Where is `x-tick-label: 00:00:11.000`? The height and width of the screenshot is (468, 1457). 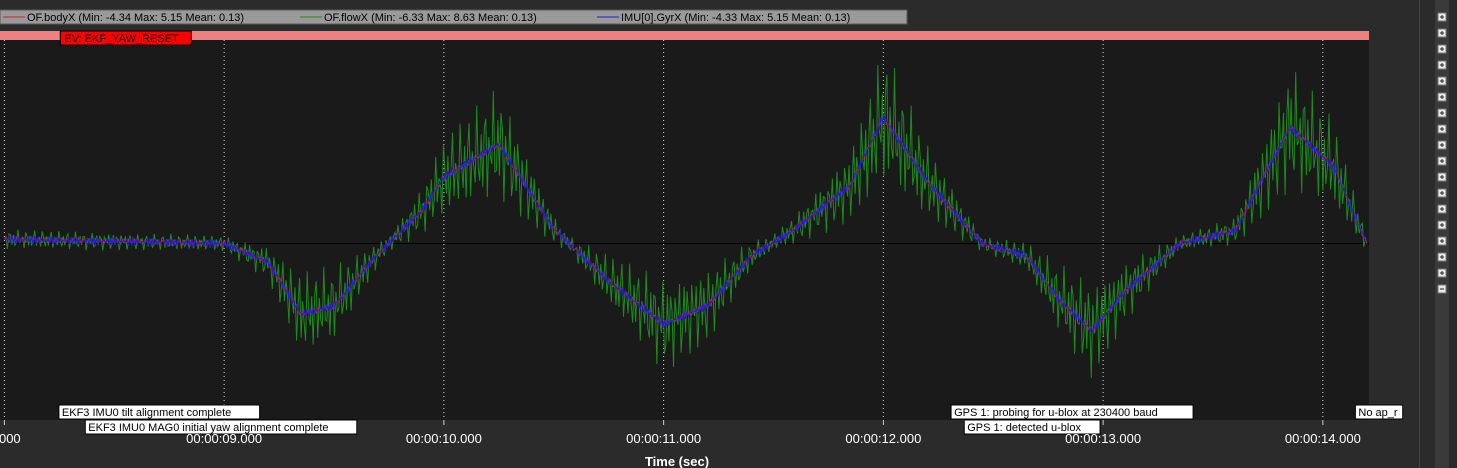
x-tick-label: 00:00:11.000 is located at coordinates (663, 438).